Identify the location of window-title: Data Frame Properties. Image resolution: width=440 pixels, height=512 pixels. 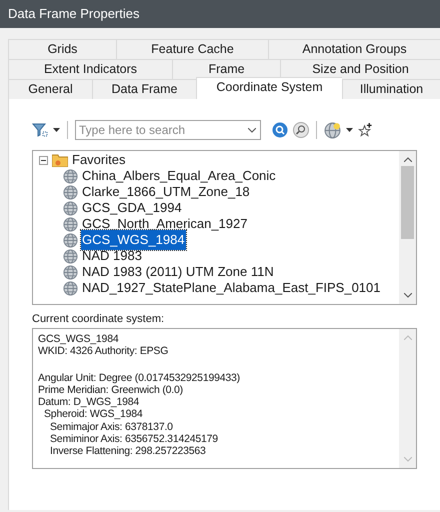
(74, 14).